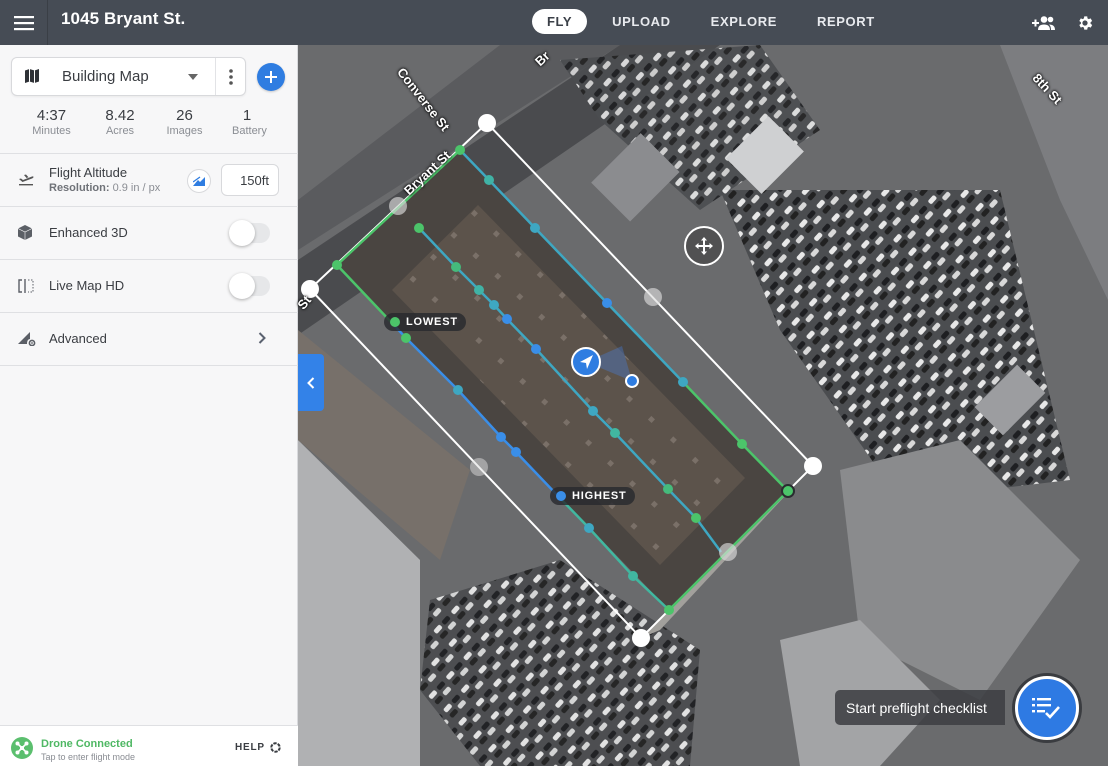  I want to click on tab-report: REPORT, so click(846, 21).